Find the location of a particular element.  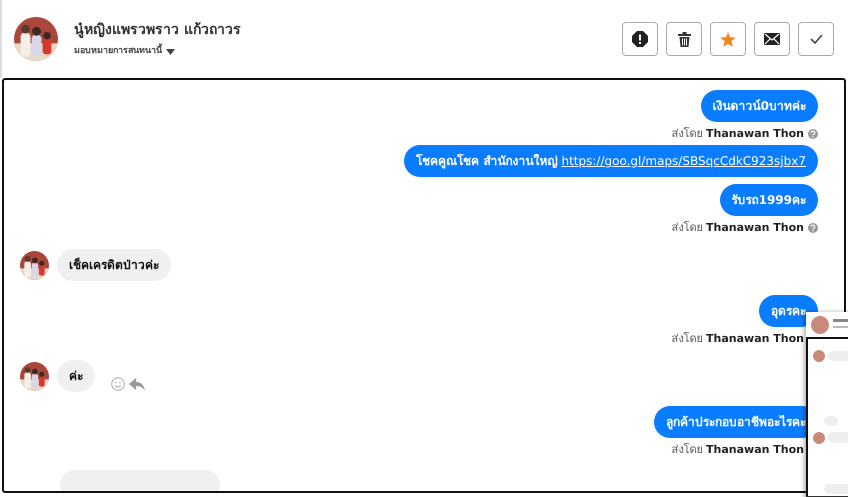

envelope-icon is located at coordinates (772, 39).